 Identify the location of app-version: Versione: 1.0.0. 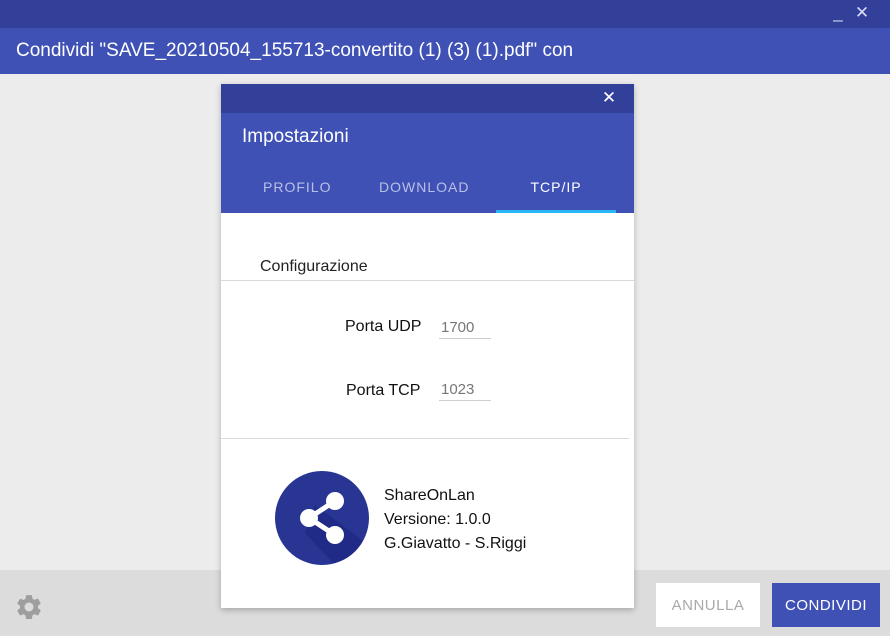
(437, 519).